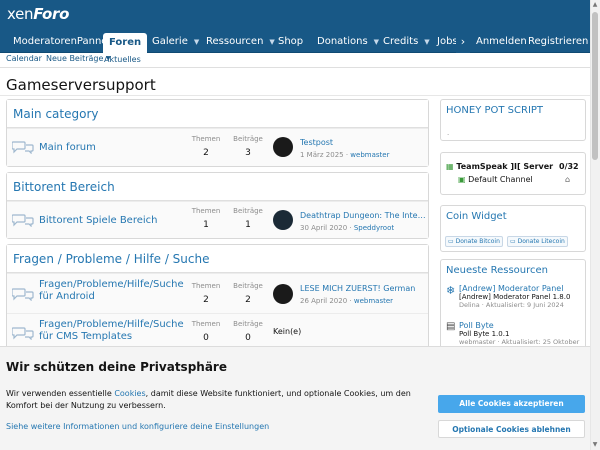 Image resolution: width=600 pixels, height=450 pixels. I want to click on latest-thread-title: Deathtrap Dungeon: The Interactive Video, so click(364, 215).